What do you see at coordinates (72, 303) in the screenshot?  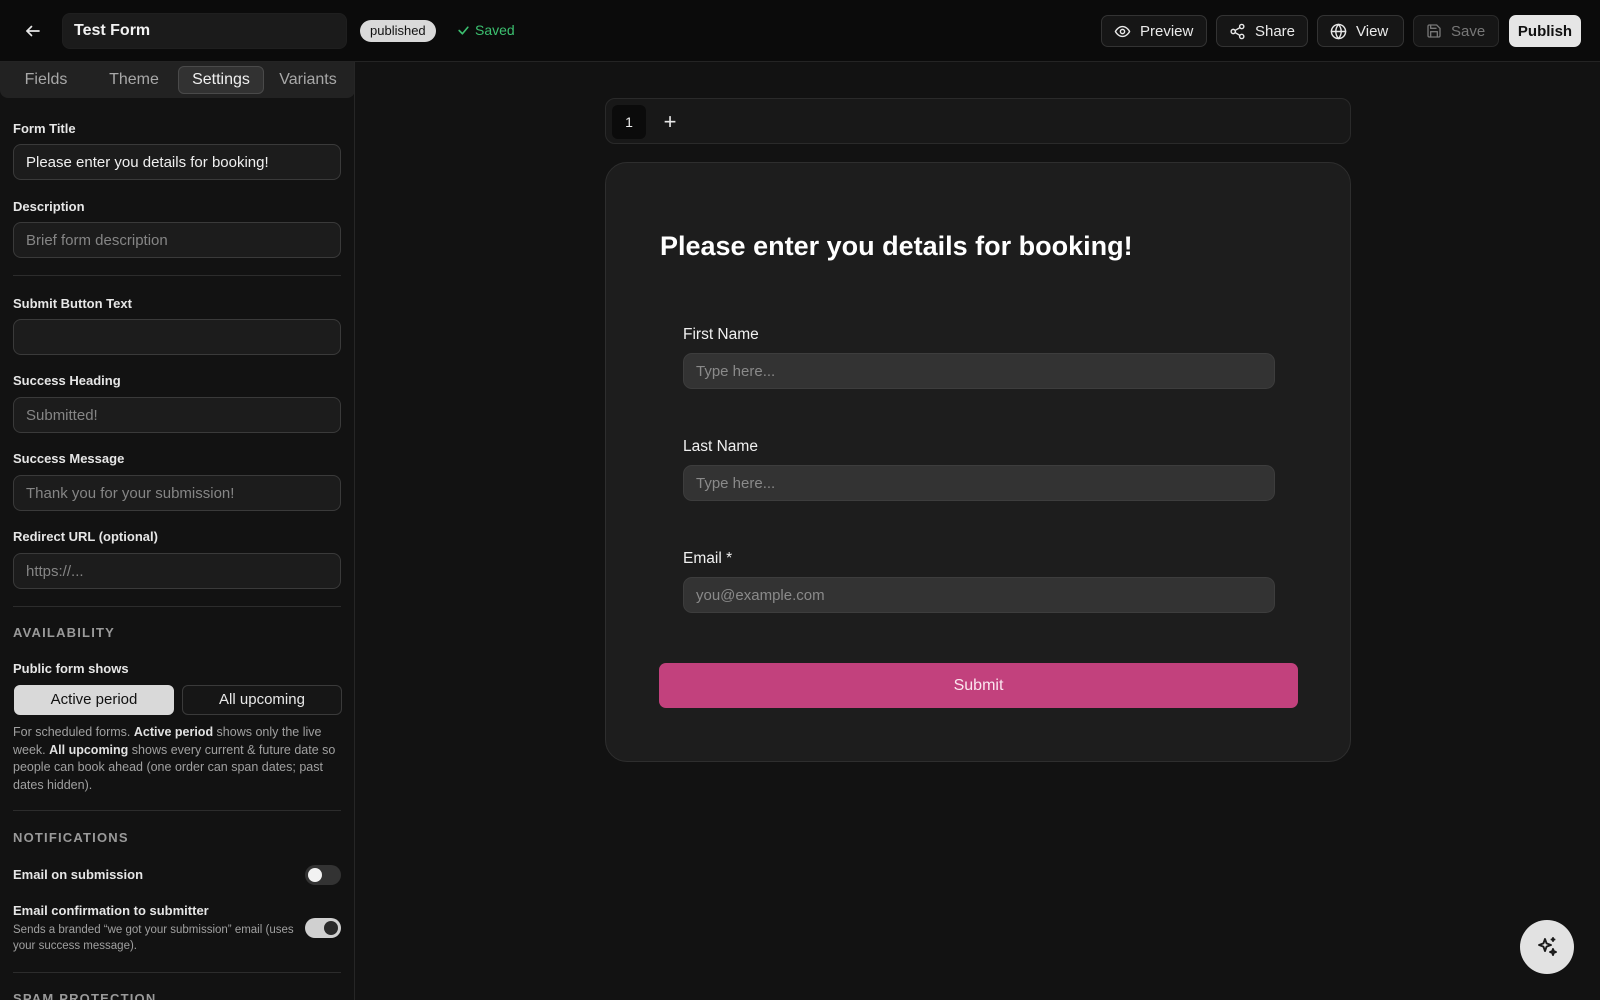 I see `submit-text-label: Submit Button Text` at bounding box center [72, 303].